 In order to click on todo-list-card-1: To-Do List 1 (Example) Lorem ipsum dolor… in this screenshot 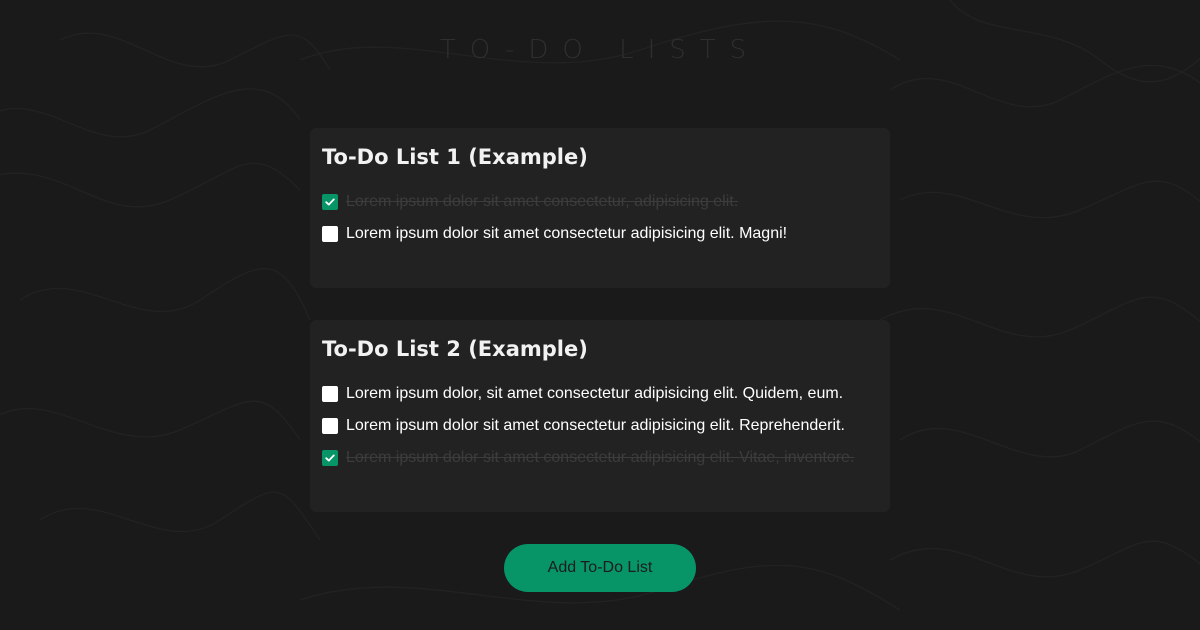, I will do `click(600, 208)`.